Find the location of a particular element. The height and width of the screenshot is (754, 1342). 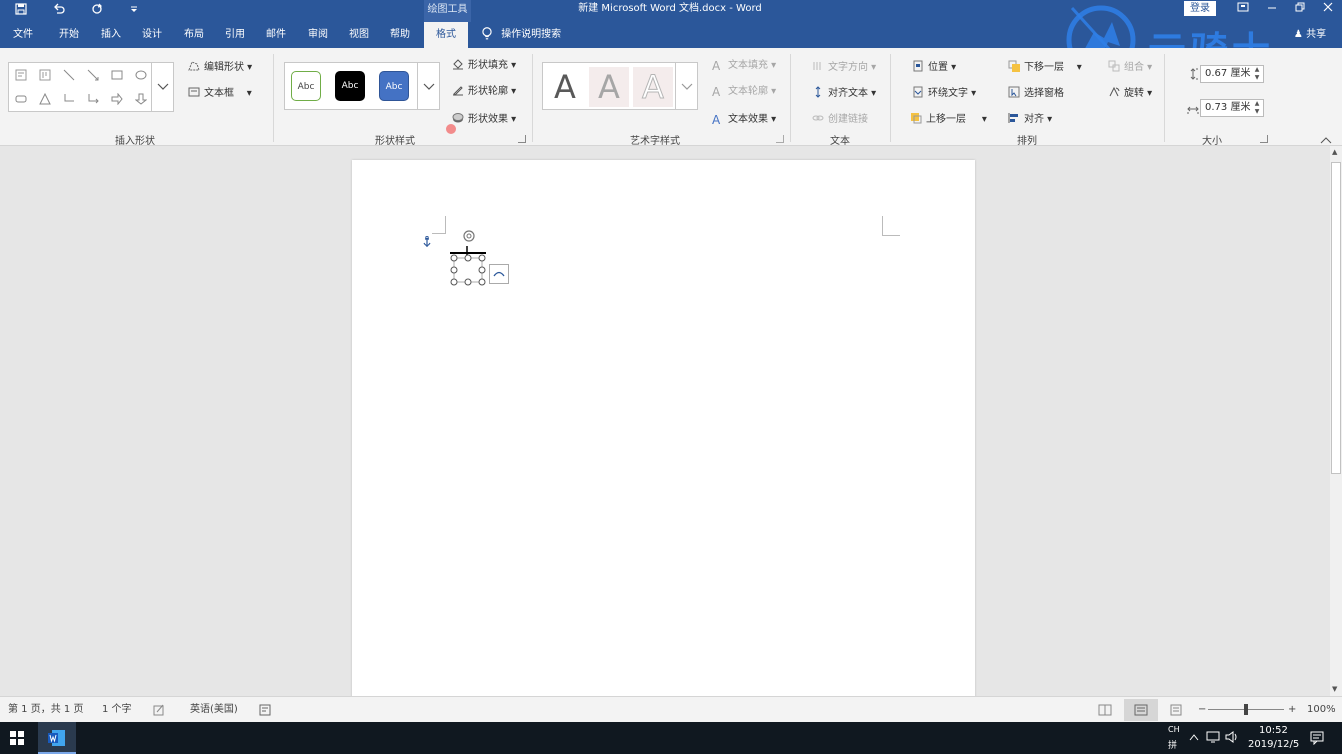

shape-effects-button: 形状效果 ▾ is located at coordinates (484, 117).